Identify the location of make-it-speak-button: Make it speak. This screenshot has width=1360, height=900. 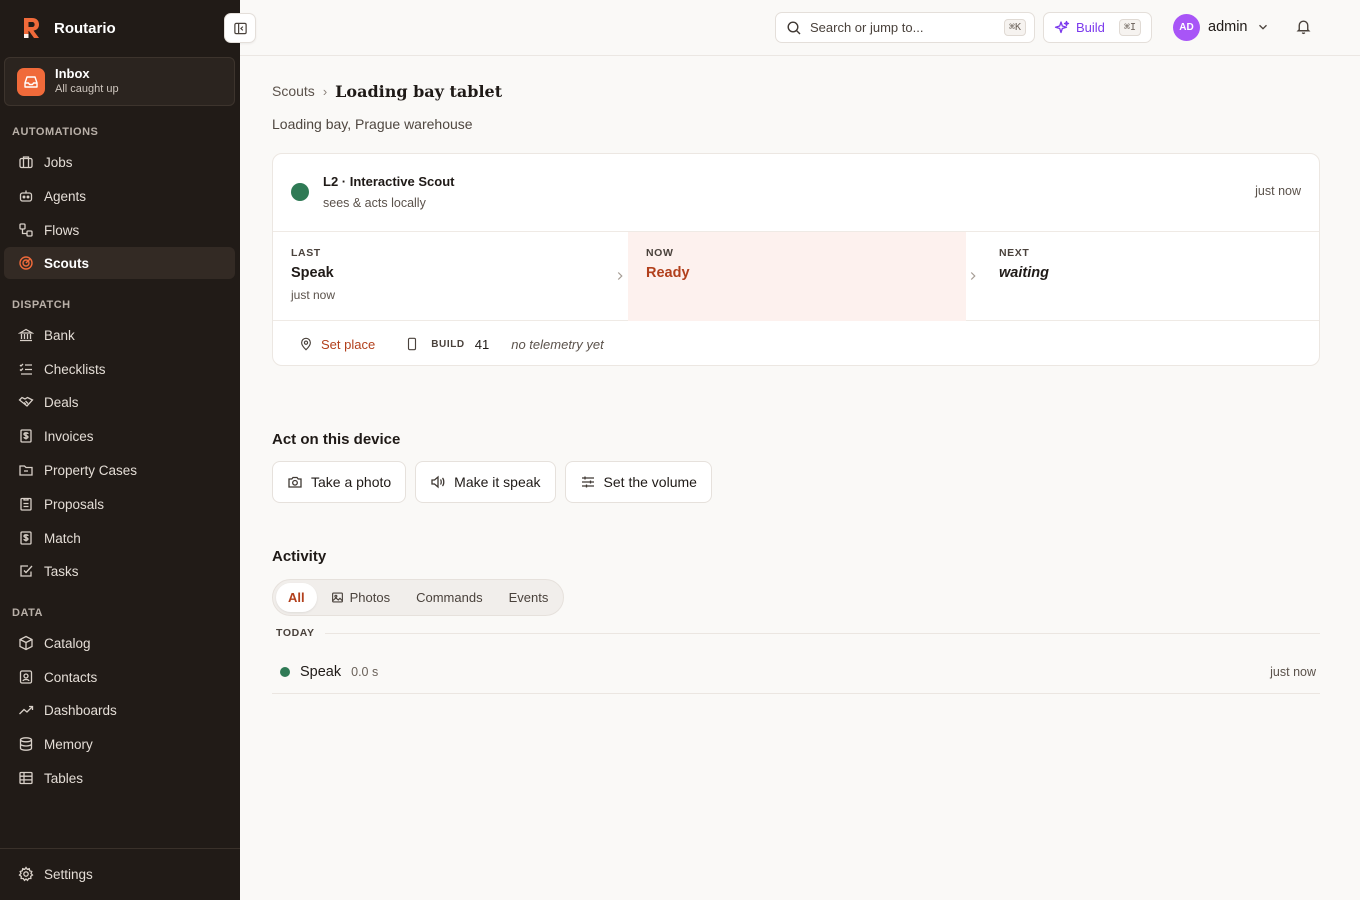
(485, 482).